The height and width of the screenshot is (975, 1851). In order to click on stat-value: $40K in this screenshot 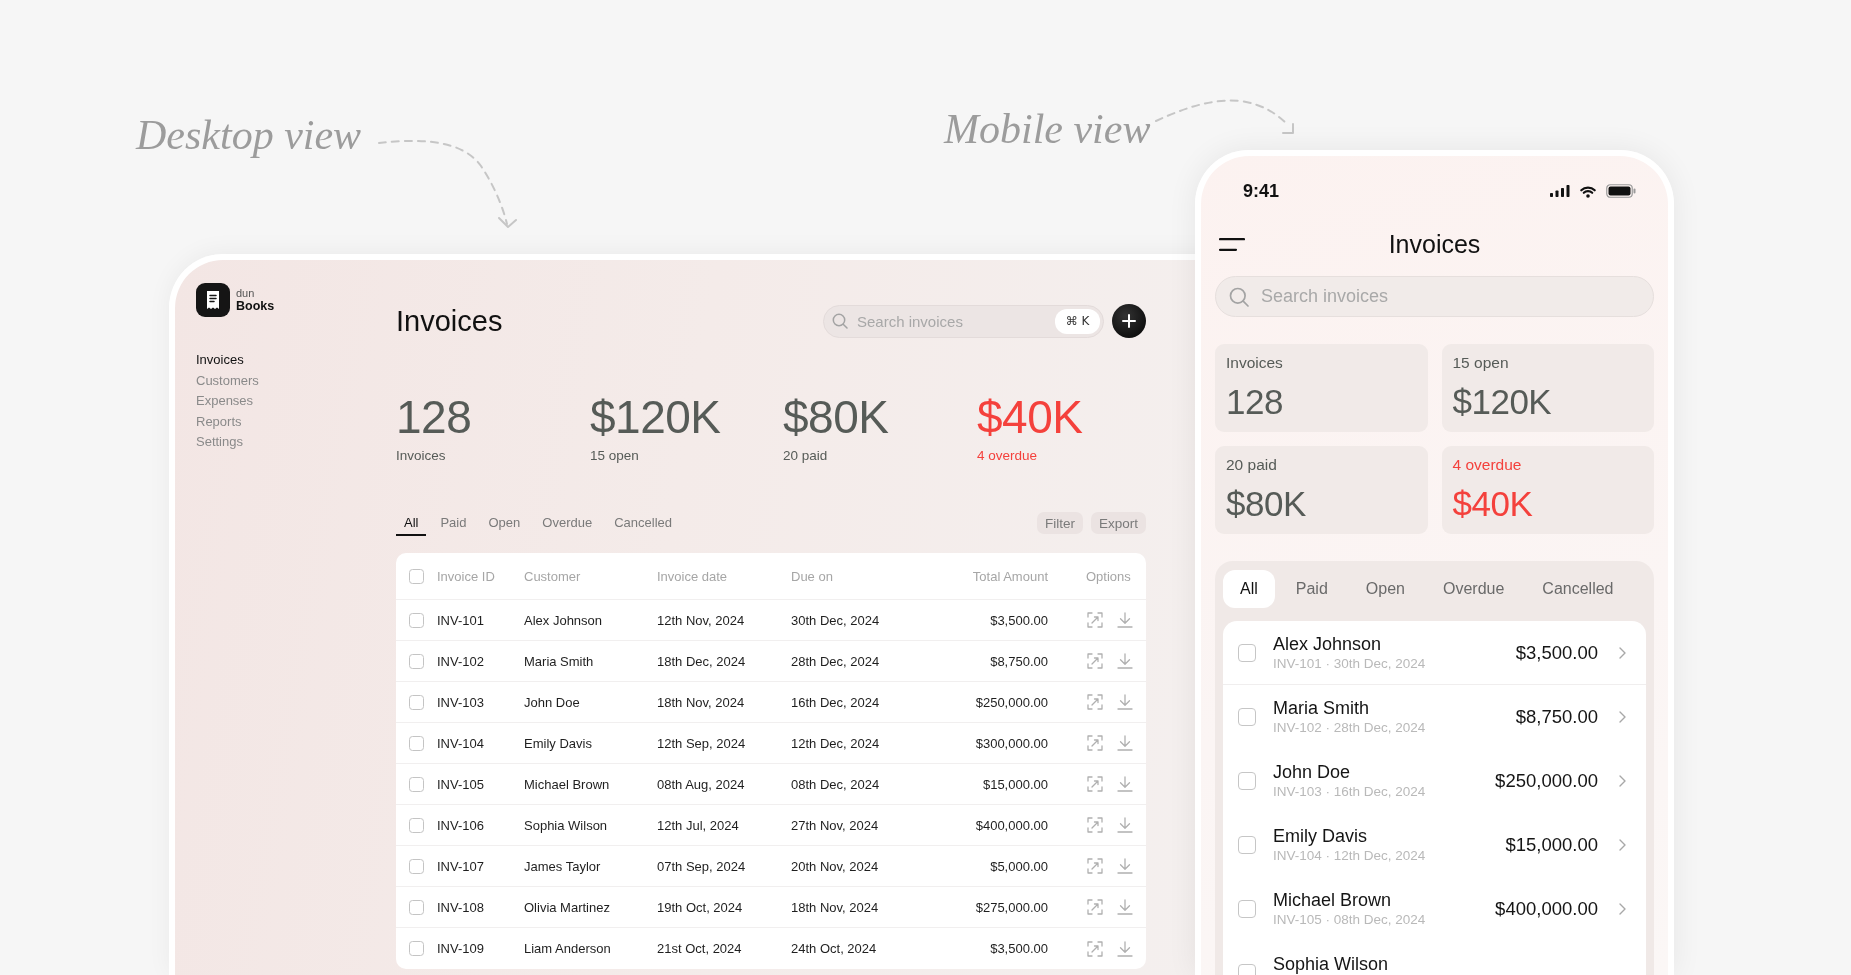, I will do `click(1493, 504)`.